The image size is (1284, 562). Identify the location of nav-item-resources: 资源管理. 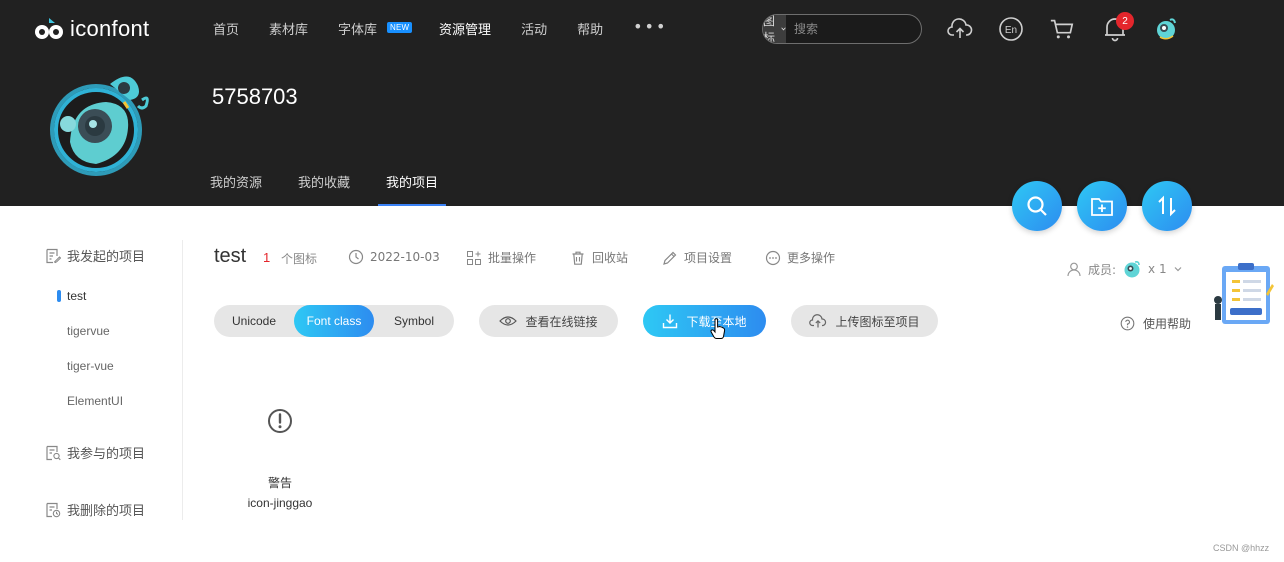
(465, 28).